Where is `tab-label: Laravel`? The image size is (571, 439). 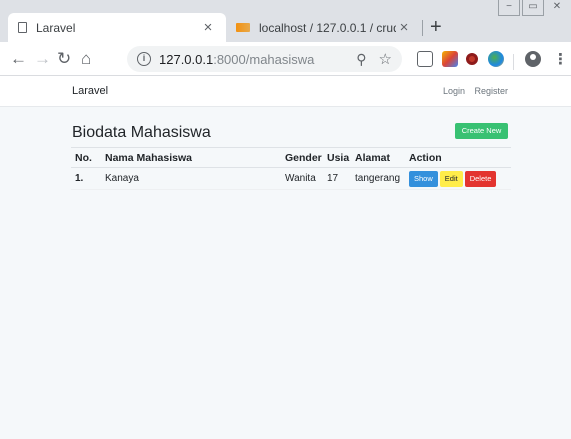 tab-label: Laravel is located at coordinates (56, 27).